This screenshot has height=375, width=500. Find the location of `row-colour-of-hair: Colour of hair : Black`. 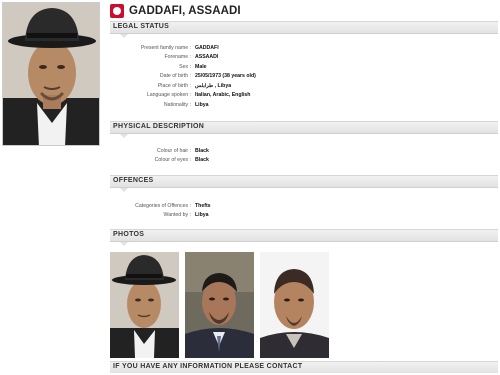

row-colour-of-hair: Colour of hair : Black is located at coordinates (304, 151).